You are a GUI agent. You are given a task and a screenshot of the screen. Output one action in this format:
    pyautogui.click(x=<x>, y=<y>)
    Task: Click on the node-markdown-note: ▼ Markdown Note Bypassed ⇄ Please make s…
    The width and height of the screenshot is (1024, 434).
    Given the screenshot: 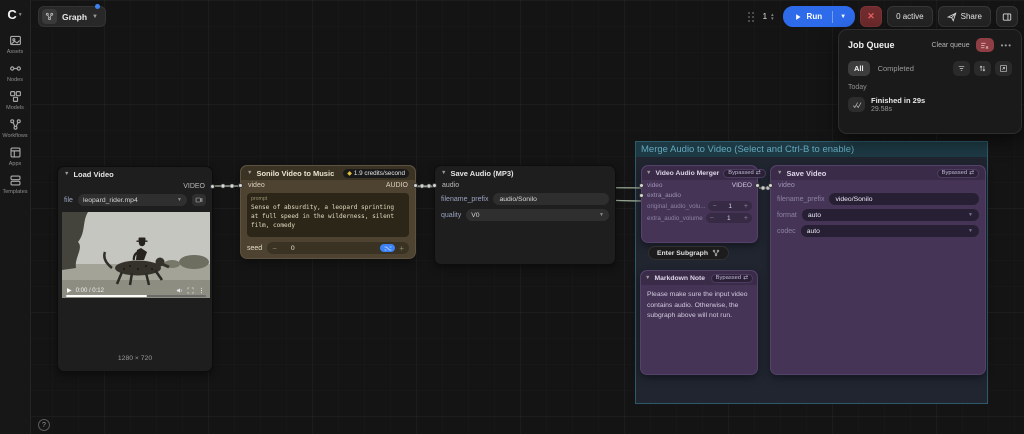 What is the action you would take?
    pyautogui.click(x=699, y=322)
    